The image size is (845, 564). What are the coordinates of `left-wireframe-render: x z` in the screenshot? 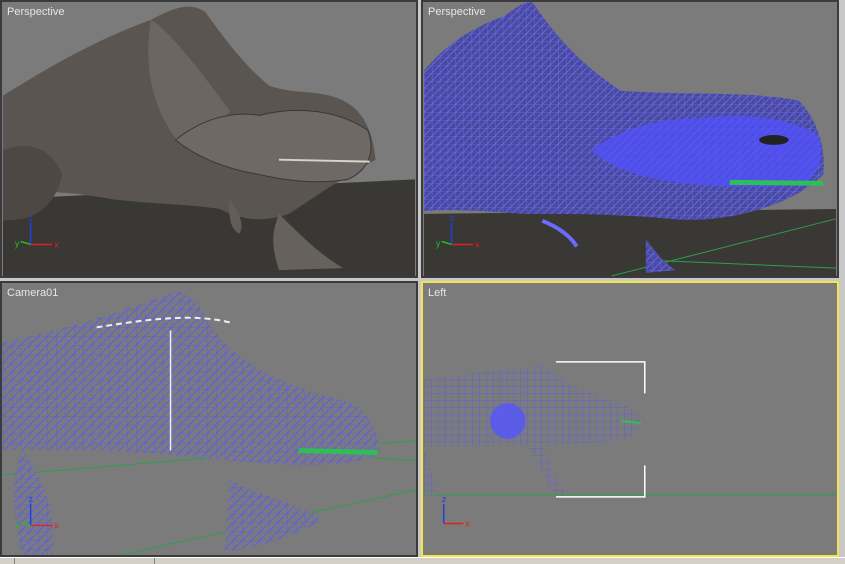 It's located at (630, 444).